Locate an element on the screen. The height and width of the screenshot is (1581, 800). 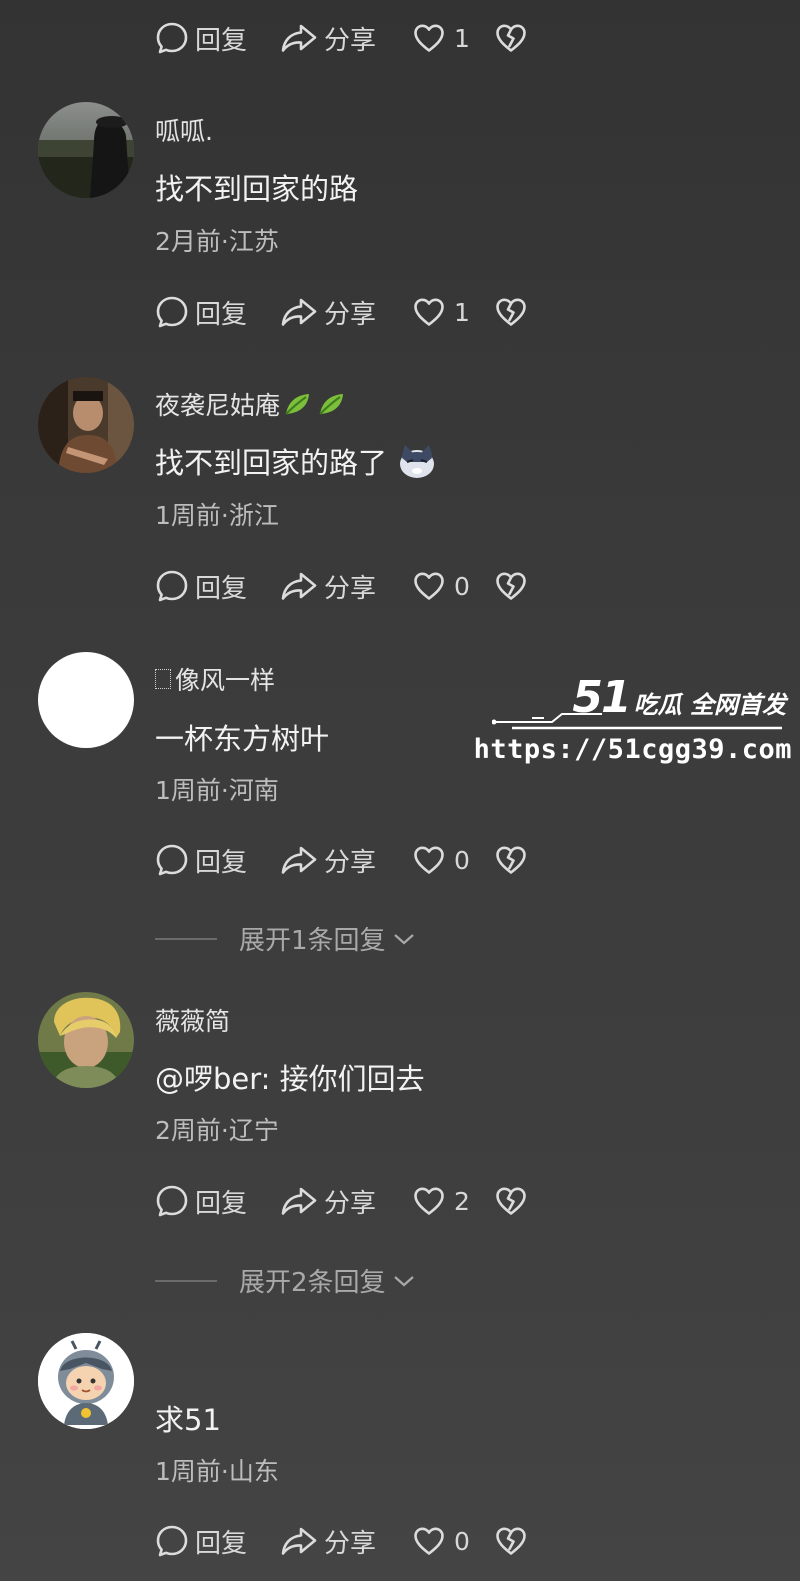
expand-replies-button: 展开2条回复 is located at coordinates (285, 1280).